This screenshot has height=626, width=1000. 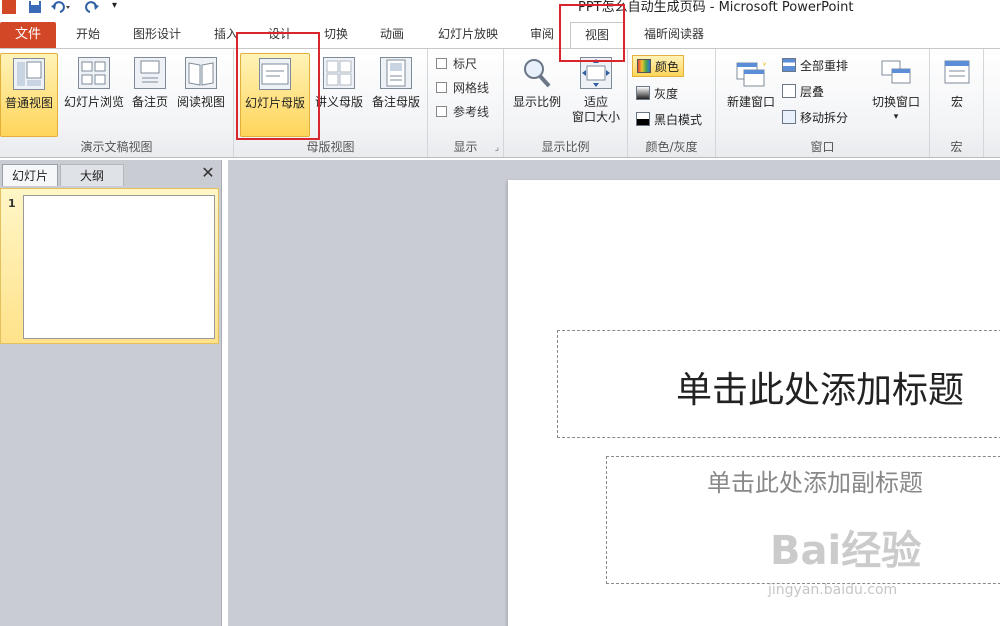 I want to click on macros-button: 宏, so click(x=957, y=95).